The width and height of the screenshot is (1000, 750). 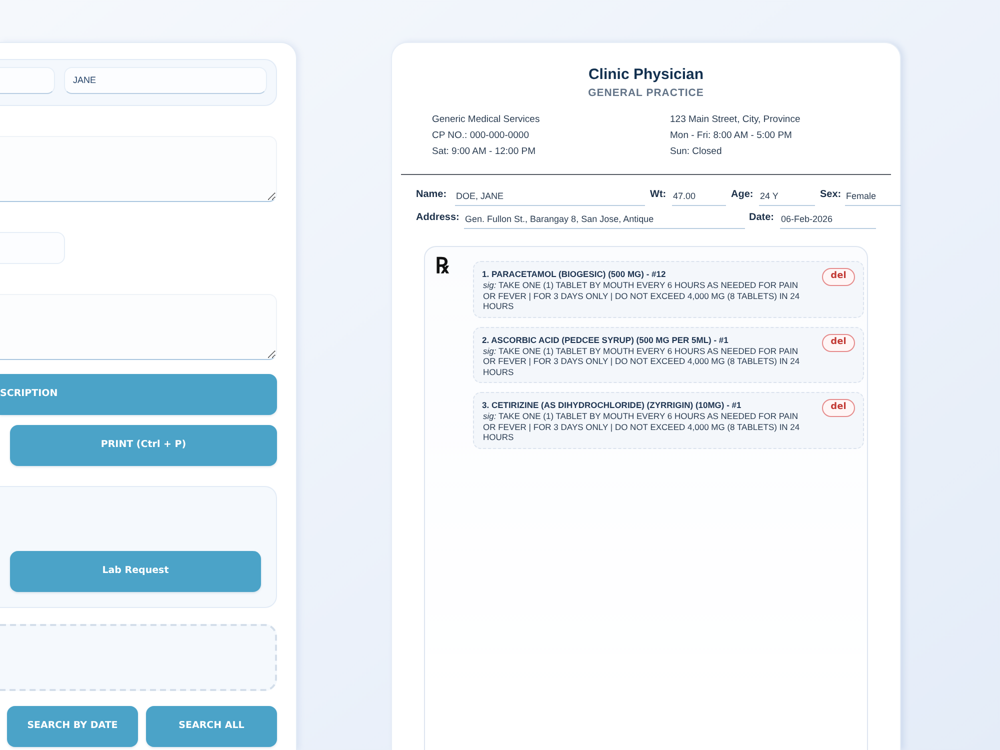 I want to click on clinic-info-text: Sat: 9:00 AM - 12:00 PM, so click(x=484, y=152).